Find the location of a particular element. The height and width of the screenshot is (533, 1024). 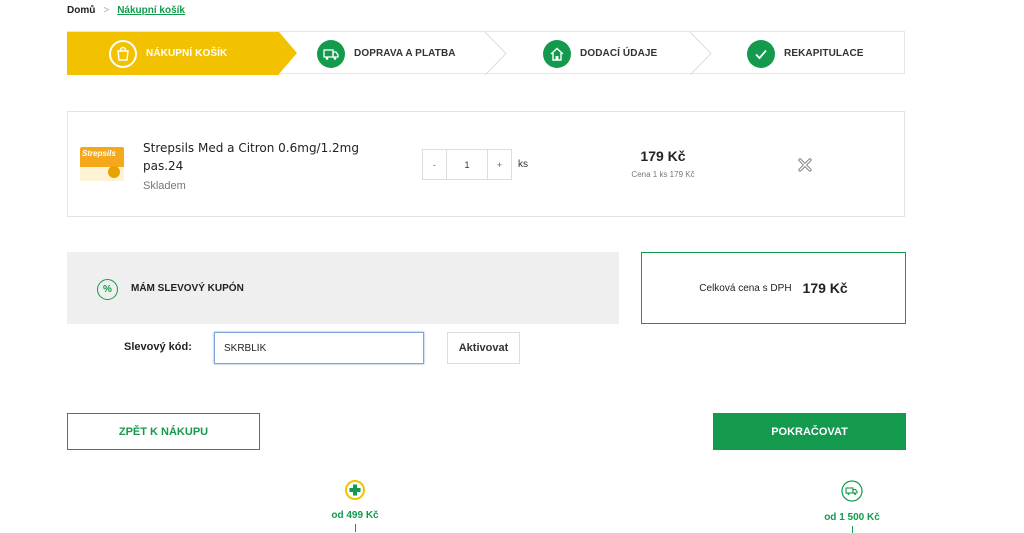

coupon-code-input is located at coordinates (319, 348).